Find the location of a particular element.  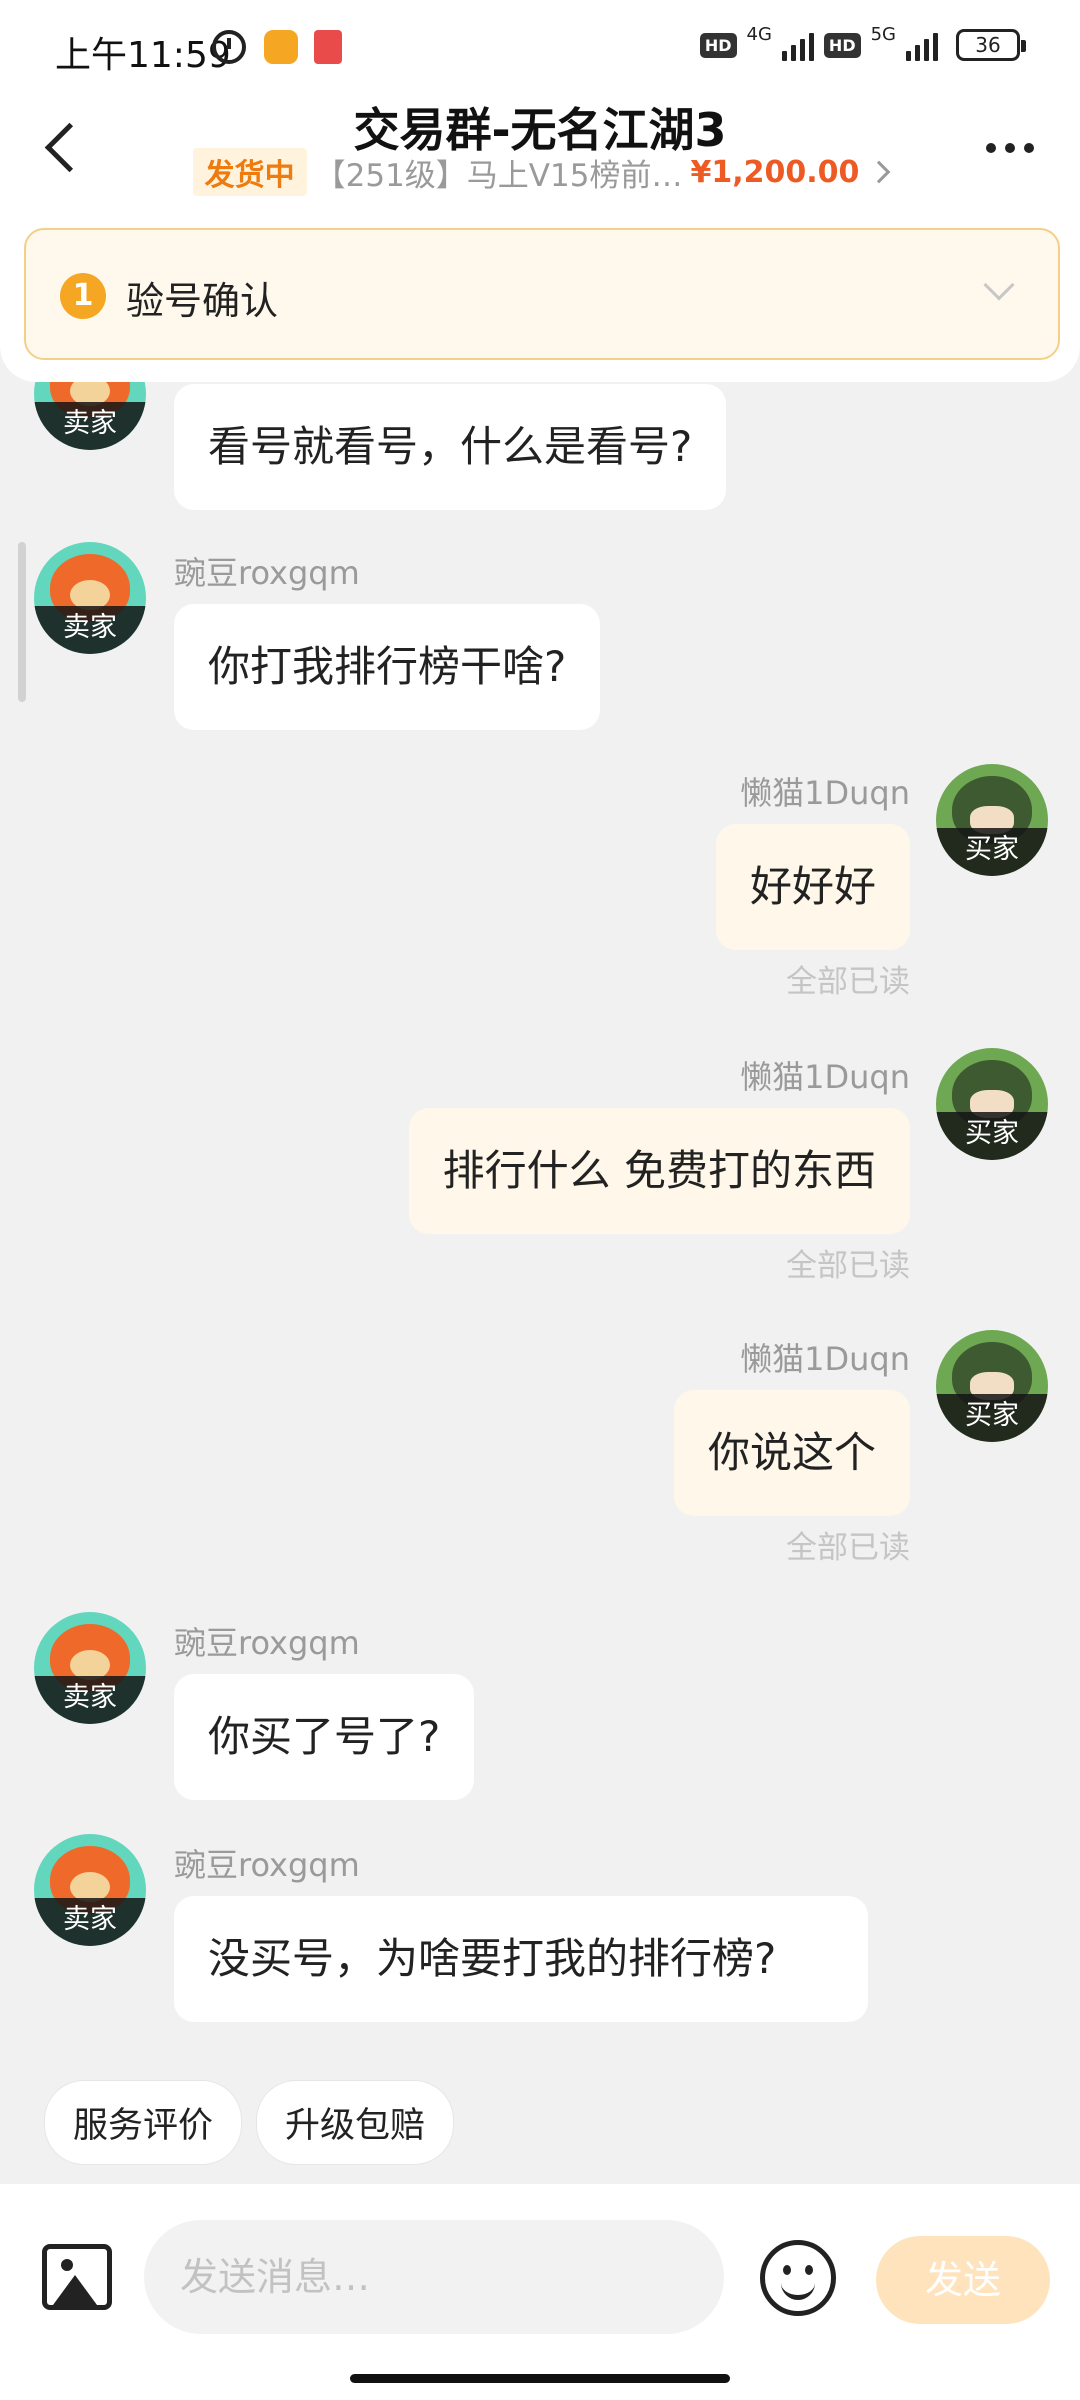

battery-icon: 36 is located at coordinates (991, 45).